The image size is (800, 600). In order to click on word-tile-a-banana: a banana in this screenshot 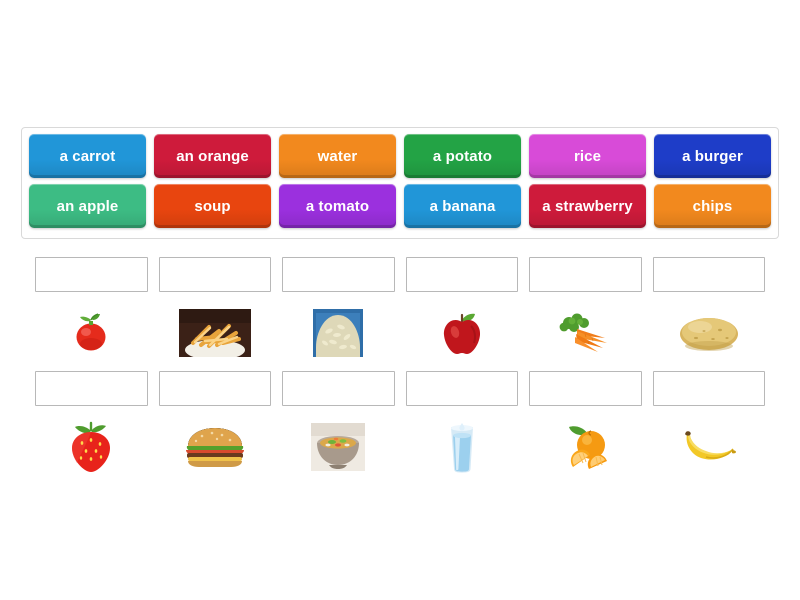, I will do `click(462, 206)`.